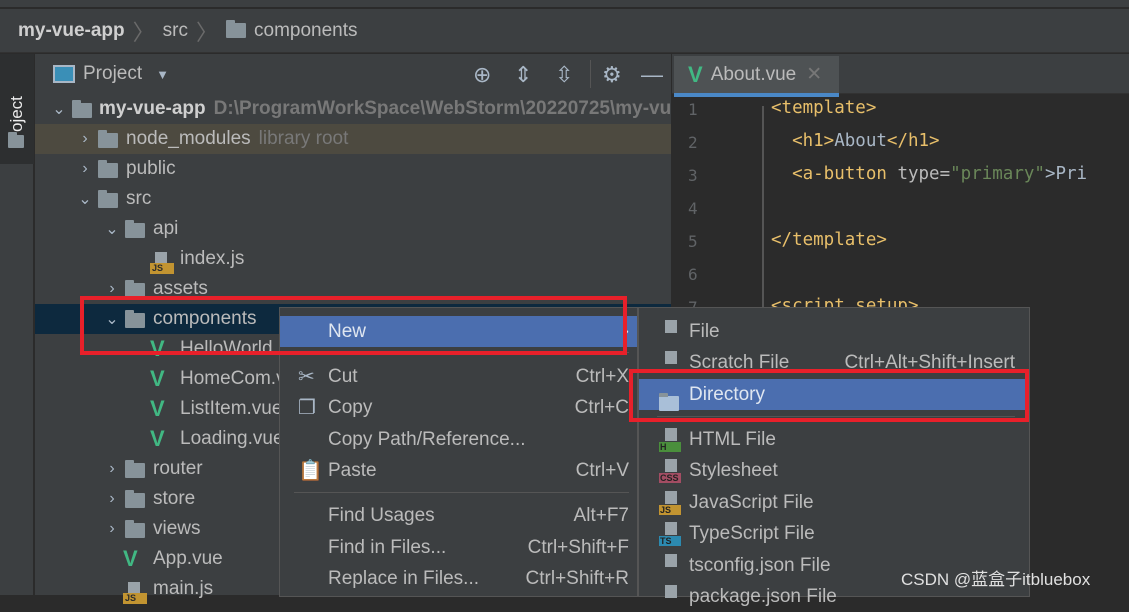  Describe the element at coordinates (612, 75) in the screenshot. I see `gear-icon: ⚙` at that location.